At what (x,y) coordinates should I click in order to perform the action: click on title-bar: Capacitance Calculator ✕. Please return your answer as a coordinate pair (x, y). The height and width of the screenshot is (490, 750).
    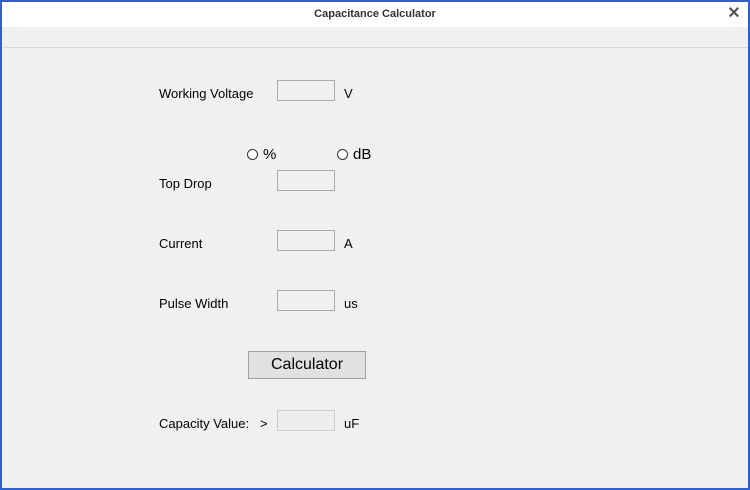
    Looking at the image, I should click on (375, 14).